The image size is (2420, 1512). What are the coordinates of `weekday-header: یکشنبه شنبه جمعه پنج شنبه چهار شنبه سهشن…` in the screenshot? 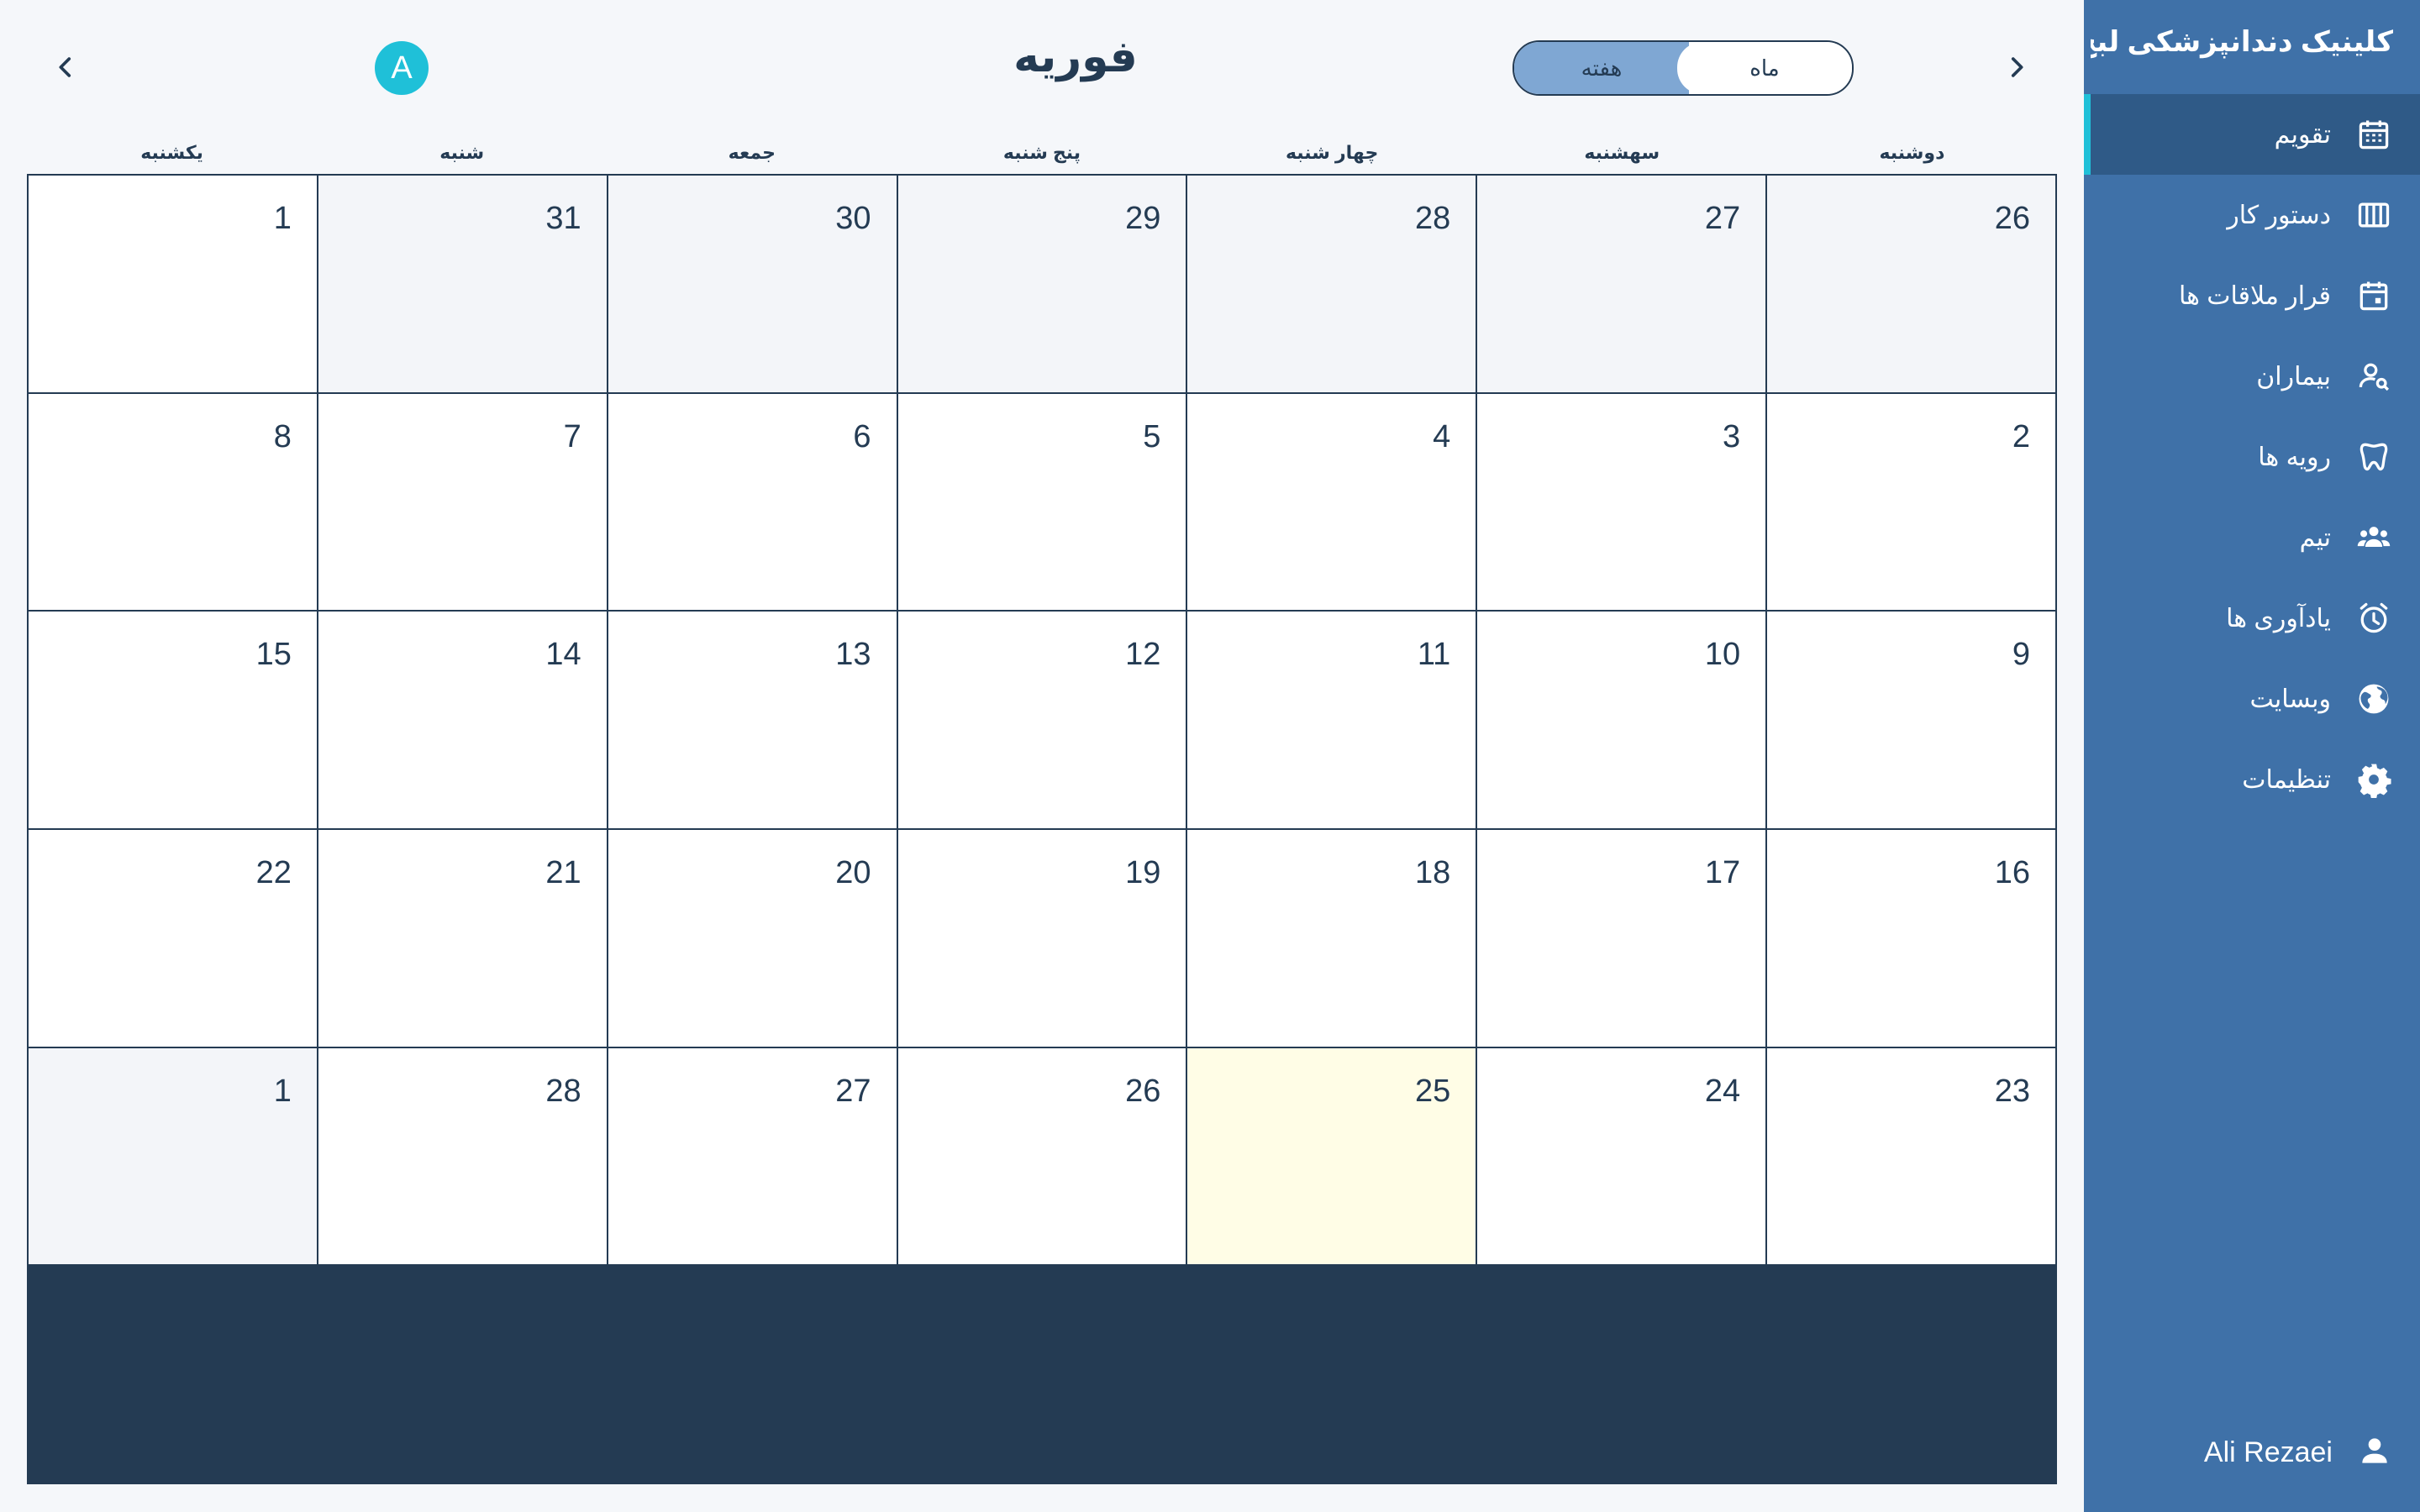 It's located at (1042, 153).